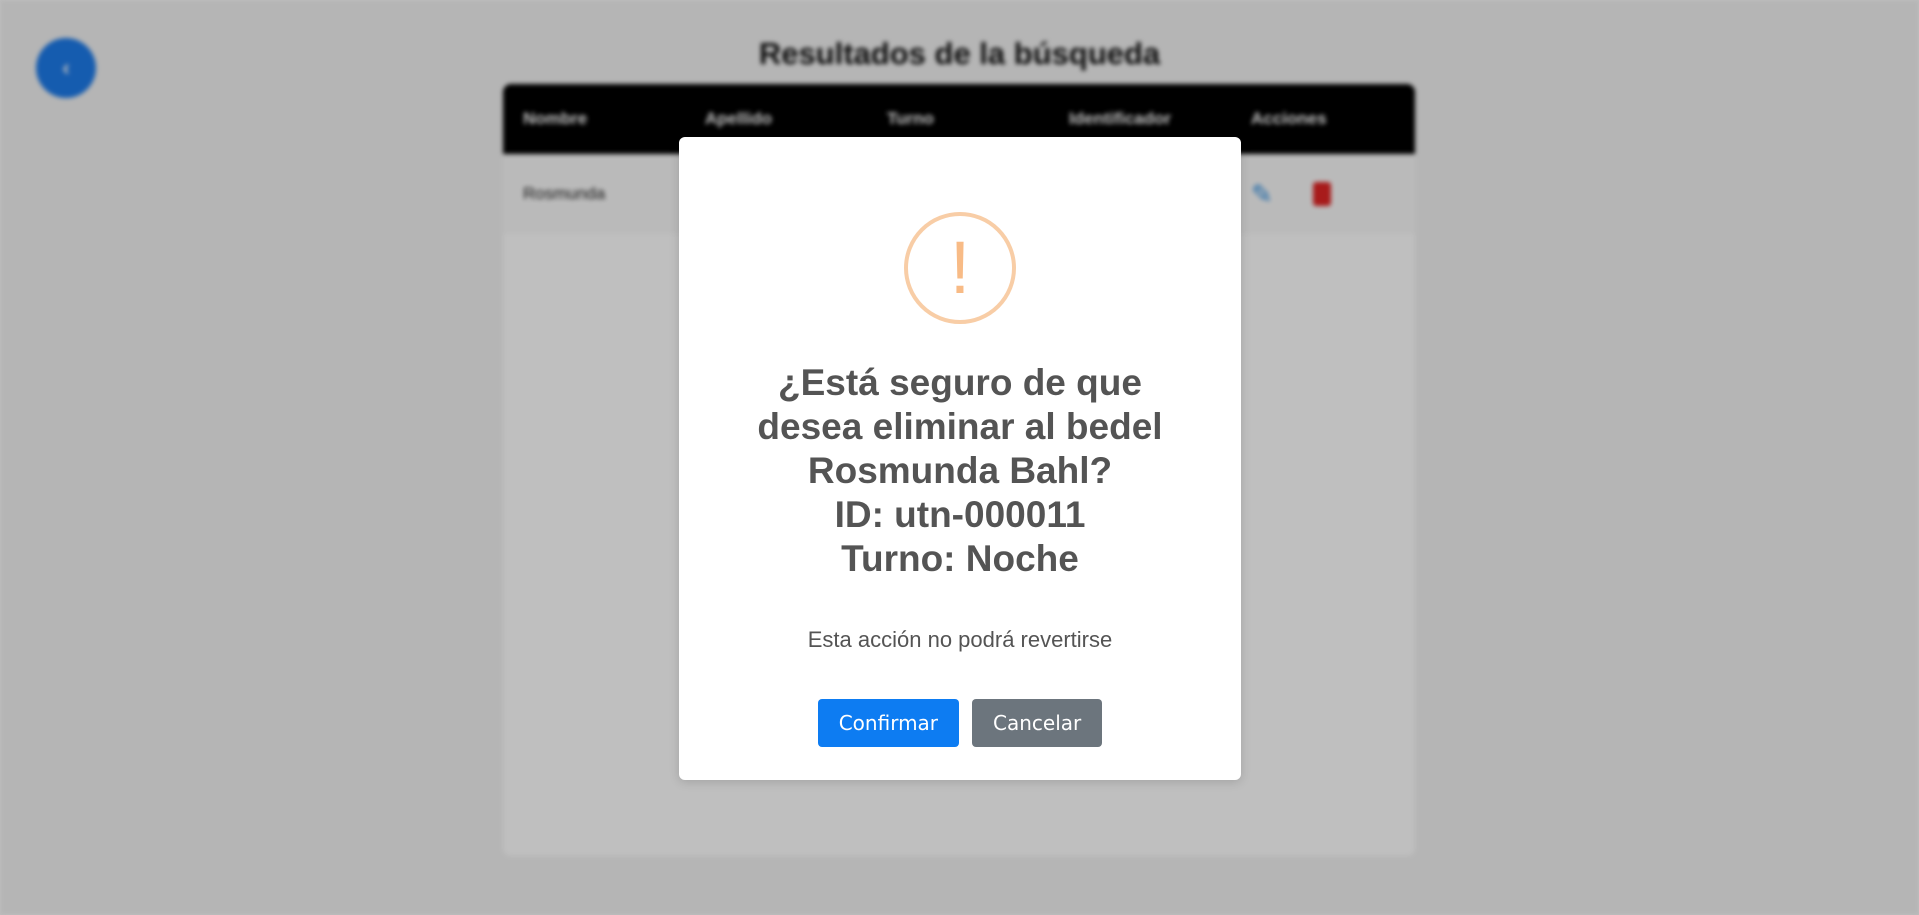 The height and width of the screenshot is (915, 1919). Describe the element at coordinates (960, 514) in the screenshot. I see `dialog-title-line: ID: utn-000011` at that location.